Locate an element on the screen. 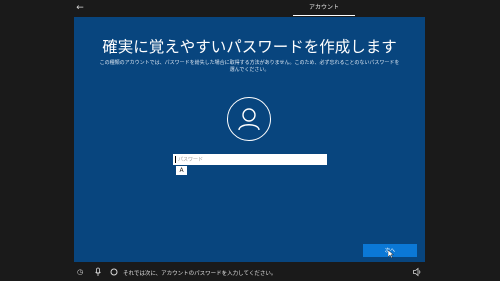 This screenshot has height=281, width=500. tab-underline is located at coordinates (324, 15).